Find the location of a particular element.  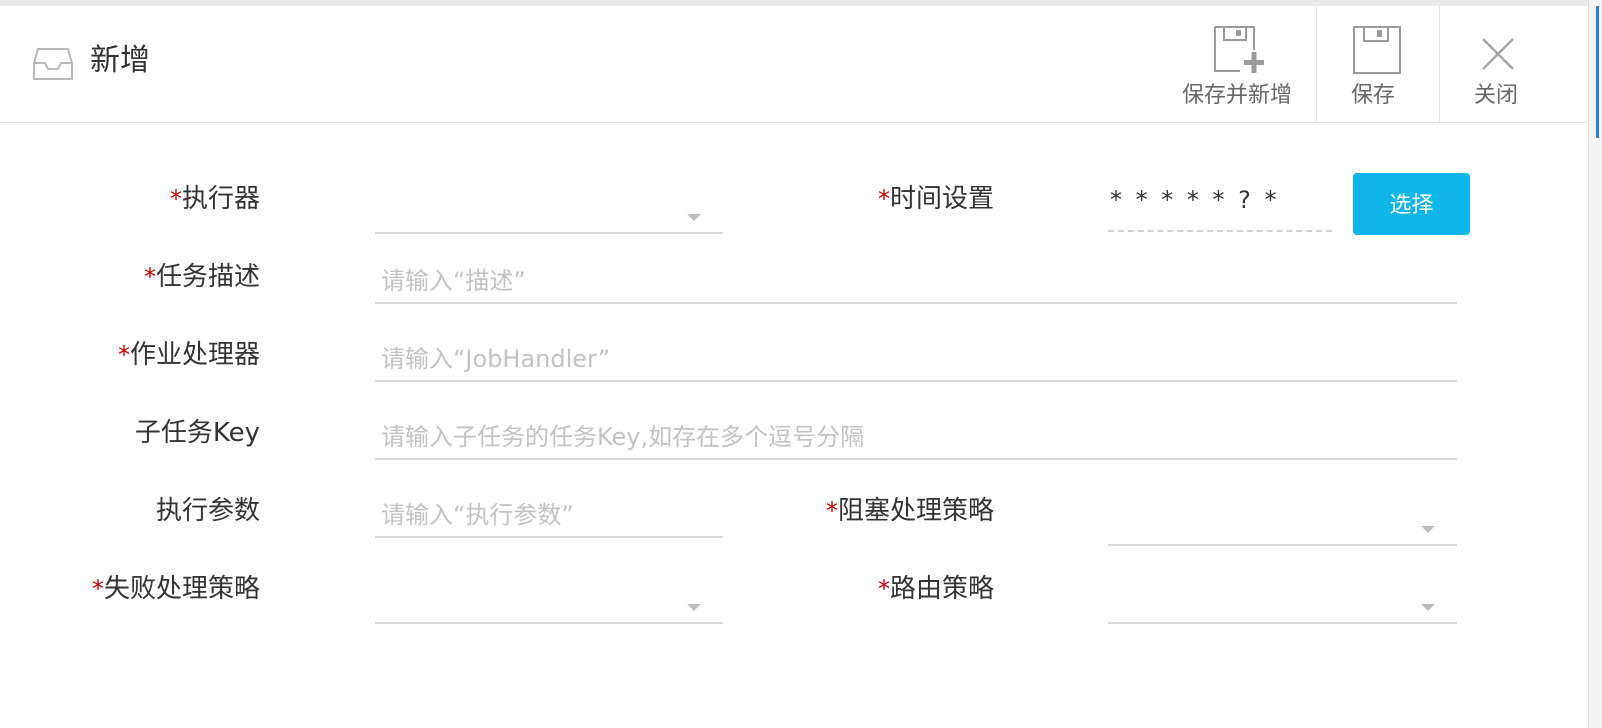

choose-cron-button: 选择 is located at coordinates (1411, 204).